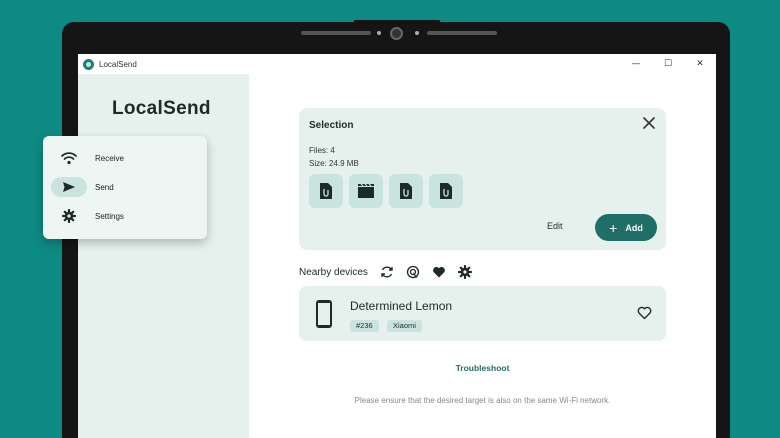 The width and height of the screenshot is (780, 438). I want to click on video-icon, so click(366, 190).